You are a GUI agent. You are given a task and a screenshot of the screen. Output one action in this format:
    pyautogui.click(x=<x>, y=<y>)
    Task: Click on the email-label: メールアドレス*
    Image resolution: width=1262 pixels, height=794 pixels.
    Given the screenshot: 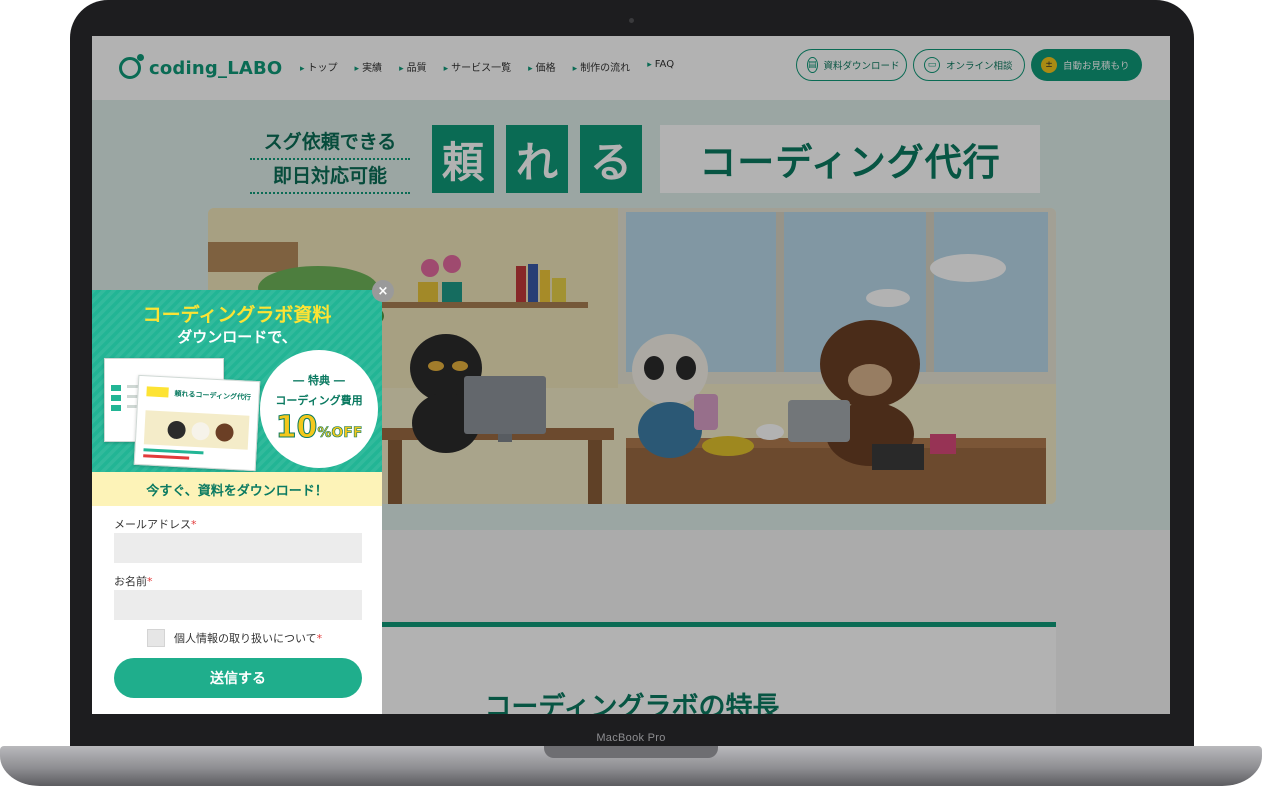 What is the action you would take?
    pyautogui.click(x=155, y=524)
    